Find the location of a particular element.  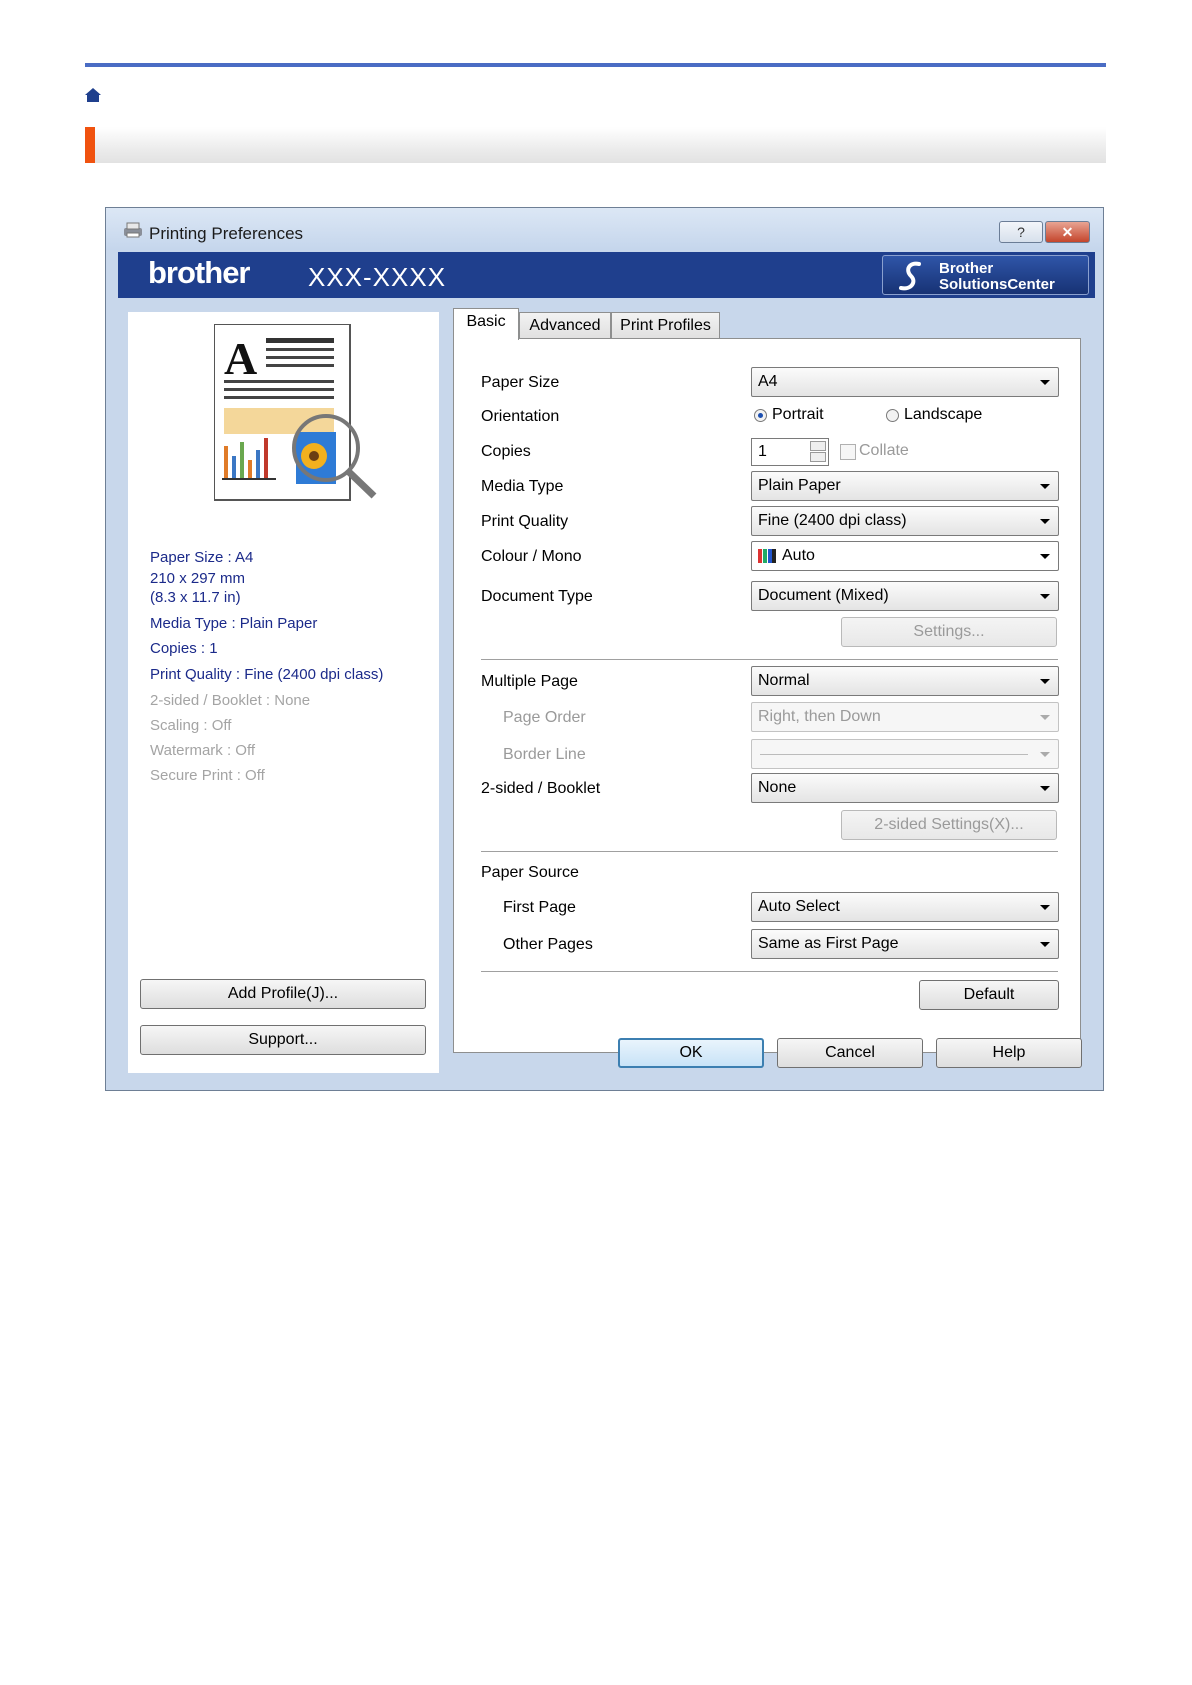

print-quality-label: Print Quality is located at coordinates (525, 521).